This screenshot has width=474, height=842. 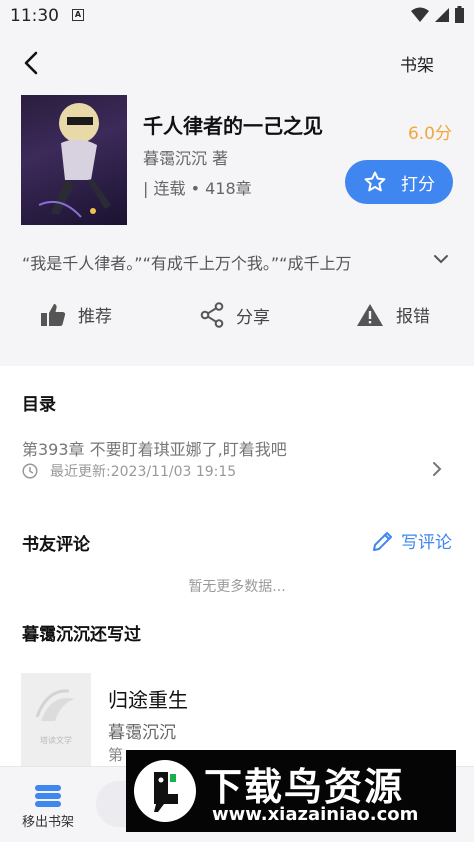 What do you see at coordinates (417, 63) in the screenshot?
I see `shelf-link: 书架` at bounding box center [417, 63].